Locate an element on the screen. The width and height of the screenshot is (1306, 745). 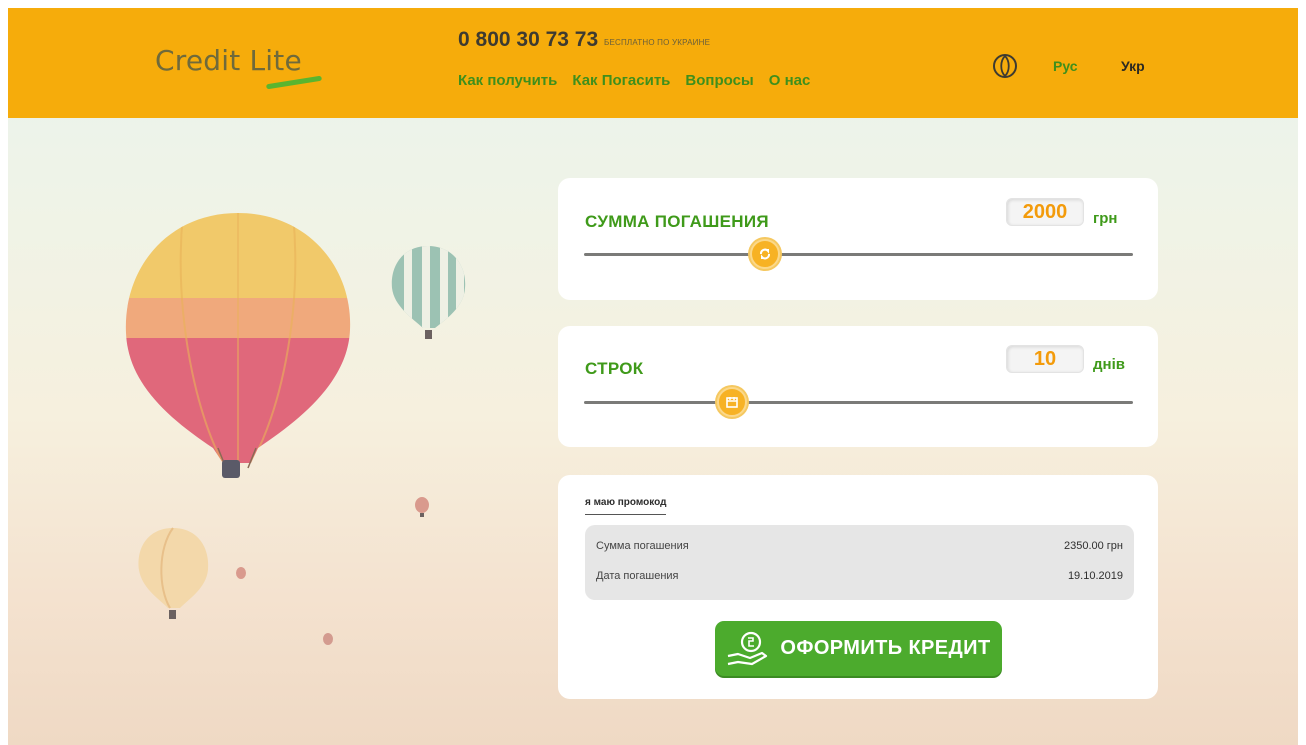
term-unit: днів is located at coordinates (1109, 364).